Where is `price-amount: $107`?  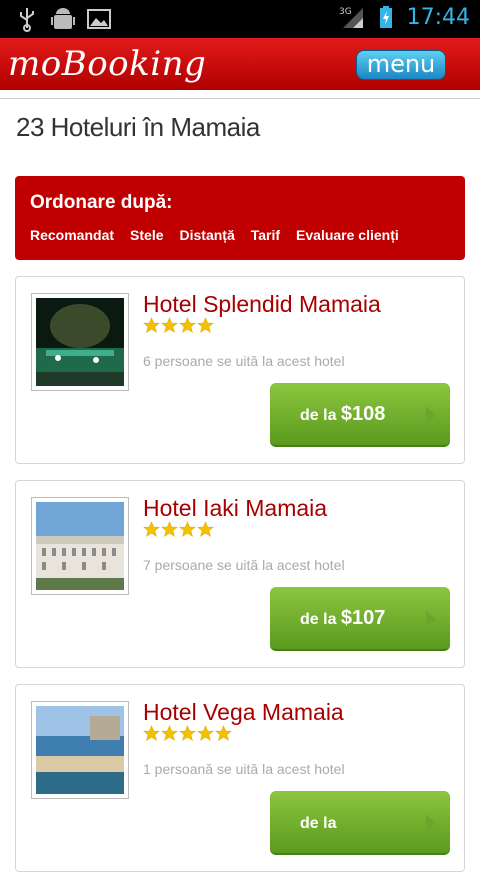
price-amount: $107 is located at coordinates (363, 618).